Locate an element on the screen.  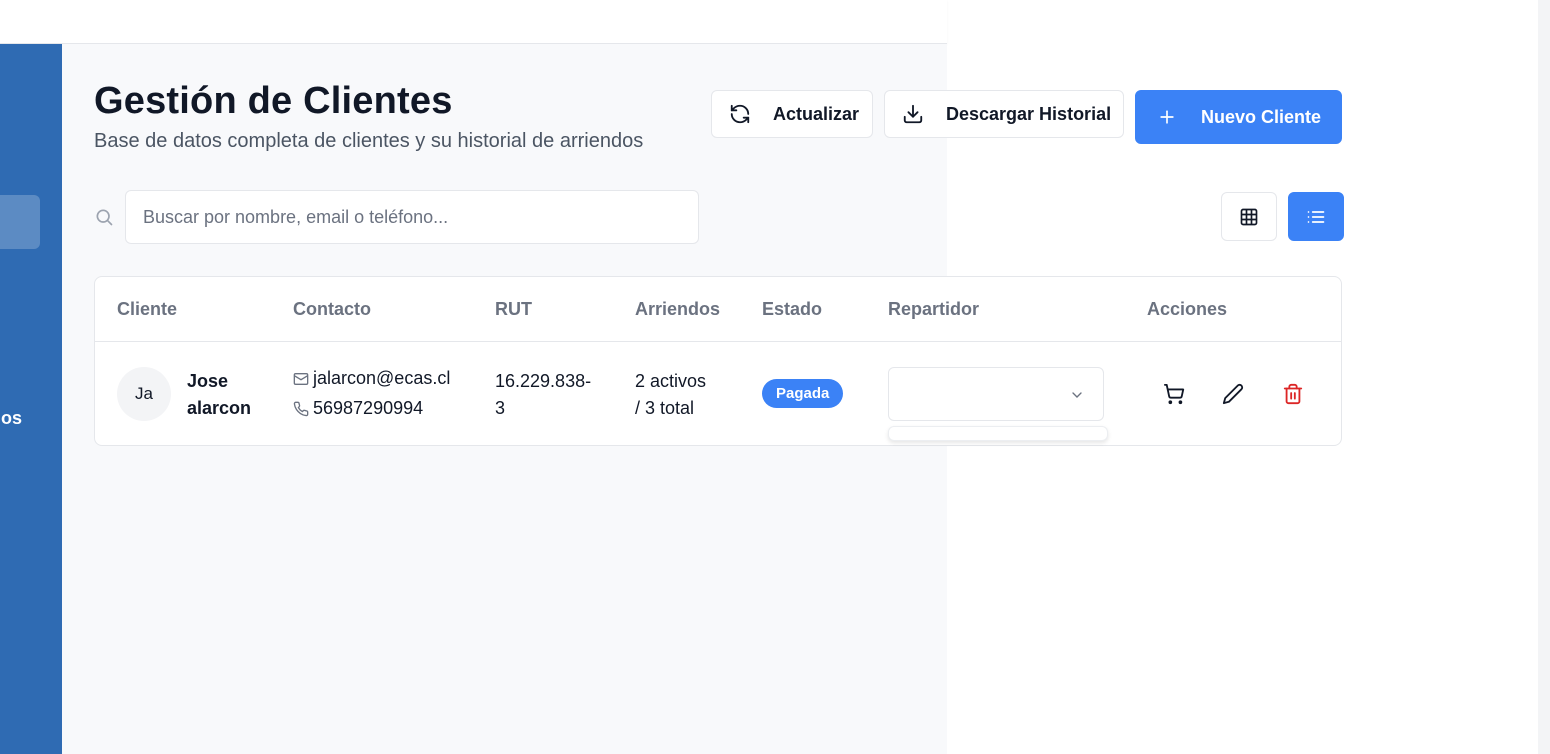
column-header-repartidor: Repartidor is located at coordinates (934, 309).